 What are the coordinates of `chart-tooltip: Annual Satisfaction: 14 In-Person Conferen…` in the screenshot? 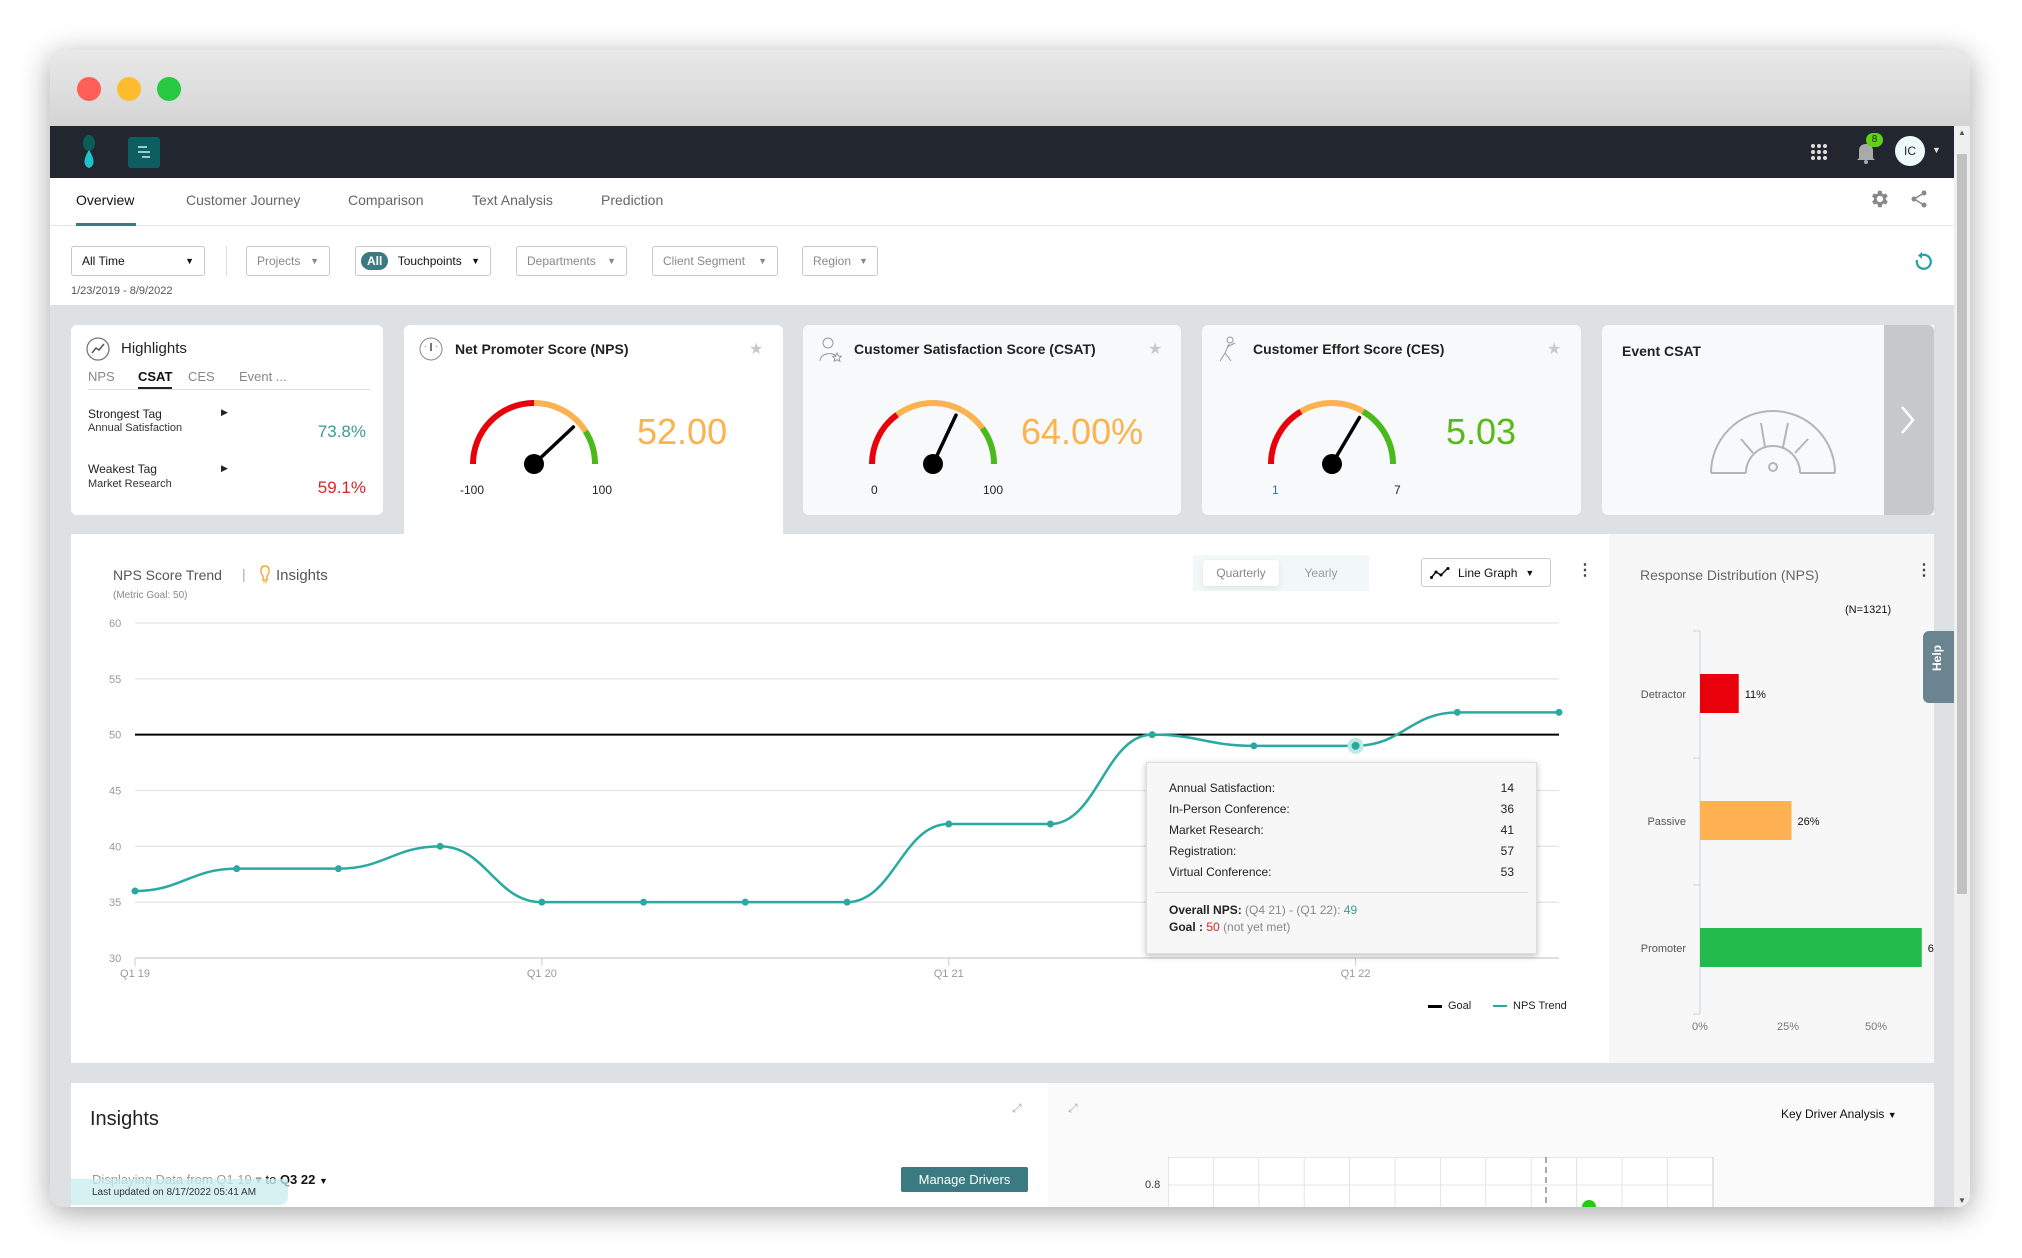 It's located at (1341, 858).